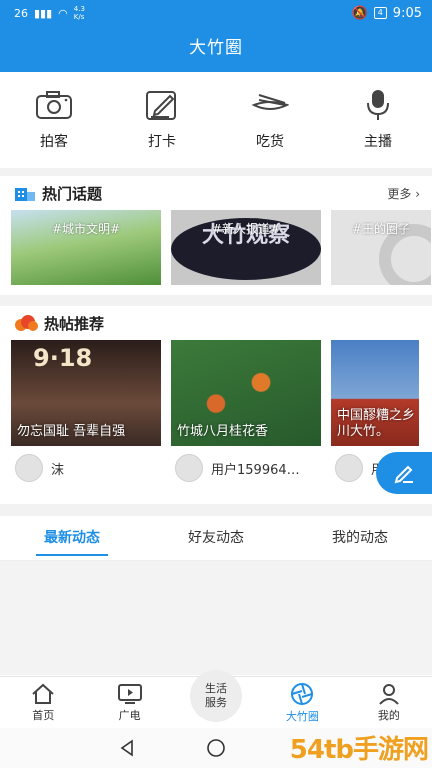 The width and height of the screenshot is (432, 768). Describe the element at coordinates (54, 120) in the screenshot. I see `quick-action-paike: 拍客` at that location.